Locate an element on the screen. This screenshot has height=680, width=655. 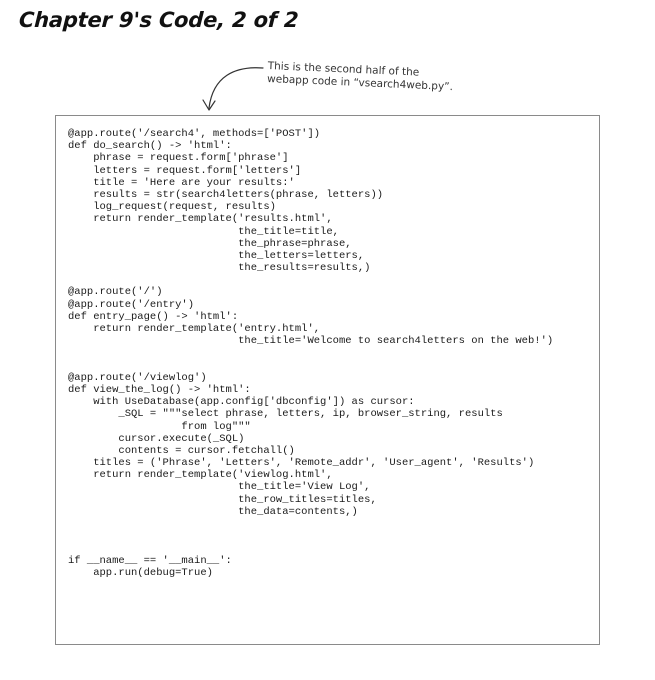
code-line: def view_the_log() -> 'html': is located at coordinates (159, 389).